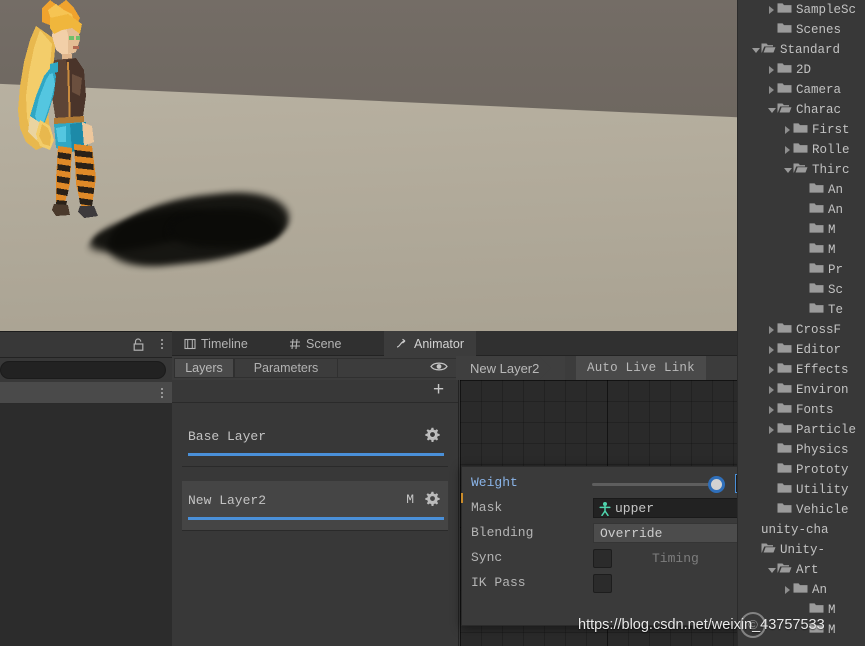 Image resolution: width=865 pixels, height=646 pixels. What do you see at coordinates (815, 410) in the screenshot?
I see `tree-item-label: Fonts` at bounding box center [815, 410].